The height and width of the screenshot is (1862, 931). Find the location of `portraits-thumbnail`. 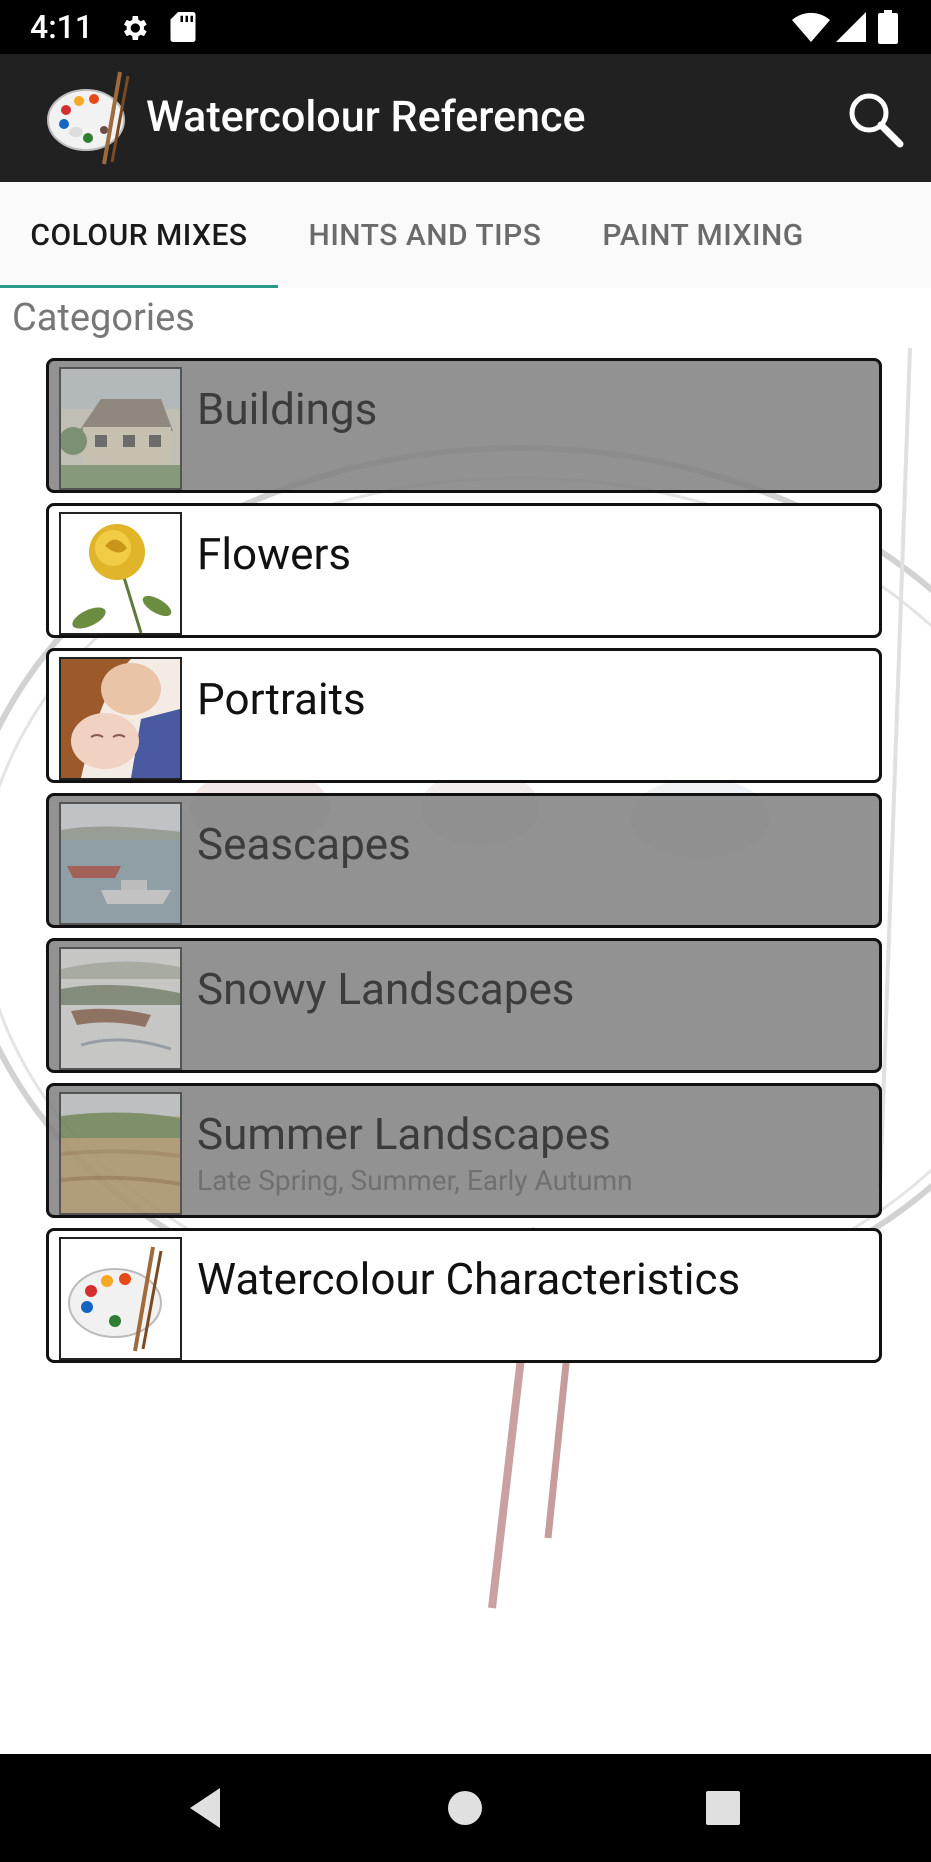

portraits-thumbnail is located at coordinates (120, 718).